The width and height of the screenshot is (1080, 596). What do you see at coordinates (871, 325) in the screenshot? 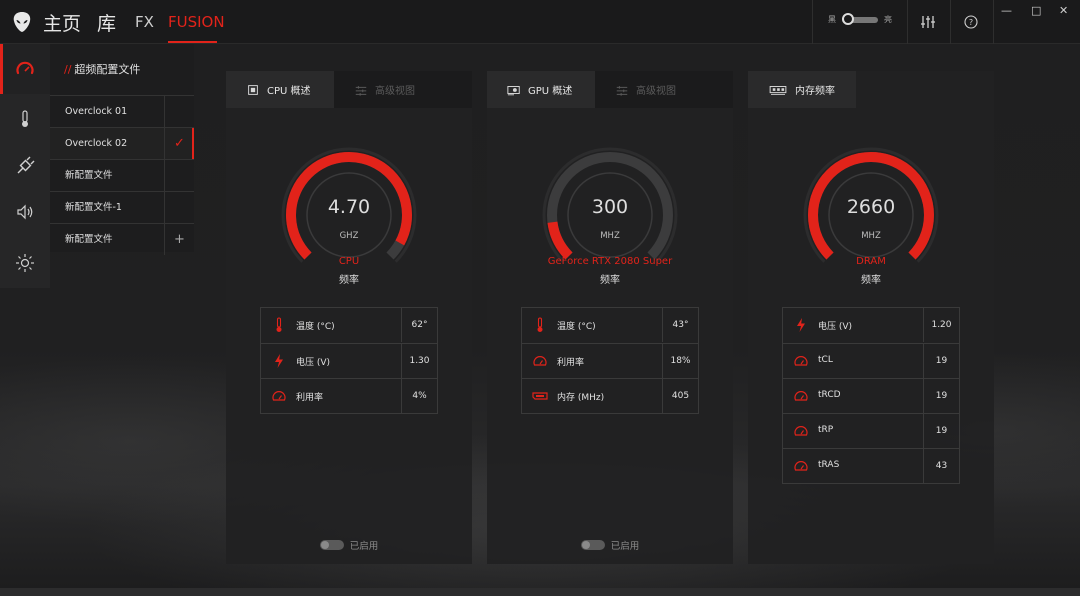
I see `stat-row: 电压 (V) 1.20` at bounding box center [871, 325].